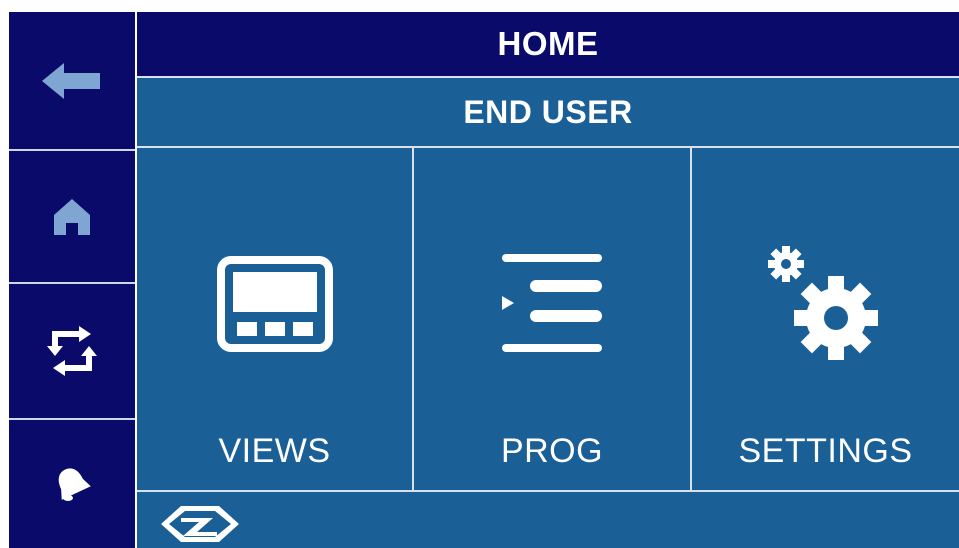 The height and width of the screenshot is (548, 959). Describe the element at coordinates (274, 304) in the screenshot. I see `display-panel-icon` at that location.